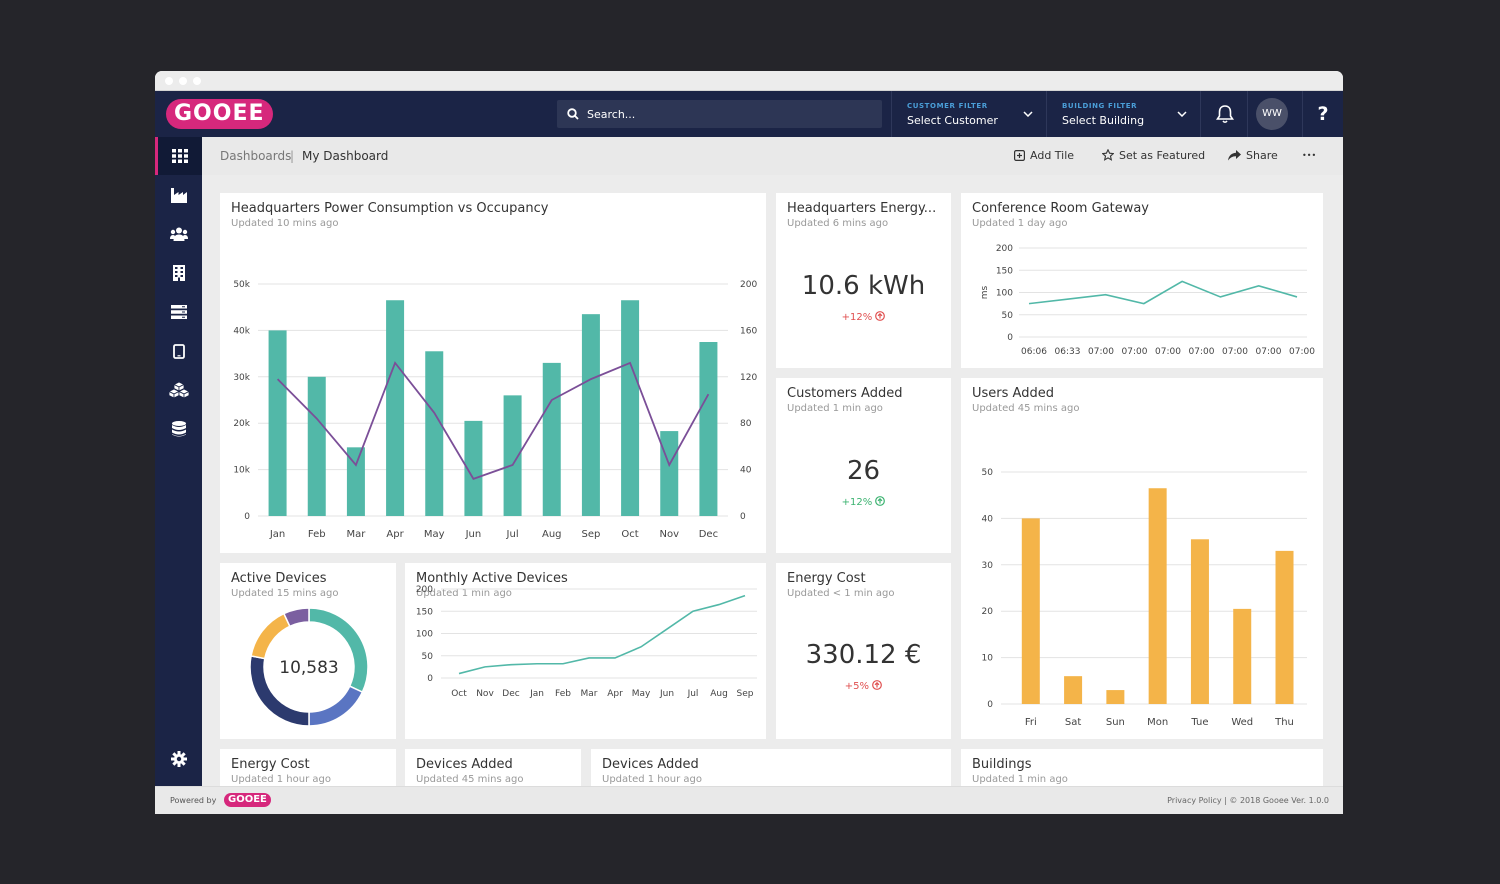 Image resolution: width=1500 pixels, height=884 pixels. What do you see at coordinates (1144, 598) in the screenshot?
I see `users-added-chart: 0 10 20 30 40 50 Fri Sat Sun Mon Tue Wed Thu` at bounding box center [1144, 598].